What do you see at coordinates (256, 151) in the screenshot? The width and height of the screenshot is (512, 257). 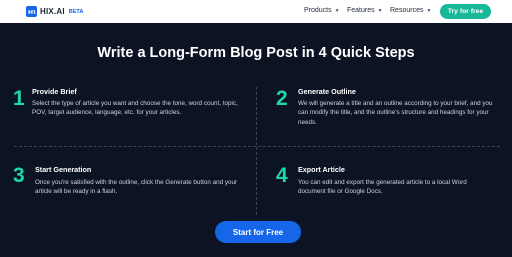 I see `vertical-divider` at bounding box center [256, 151].